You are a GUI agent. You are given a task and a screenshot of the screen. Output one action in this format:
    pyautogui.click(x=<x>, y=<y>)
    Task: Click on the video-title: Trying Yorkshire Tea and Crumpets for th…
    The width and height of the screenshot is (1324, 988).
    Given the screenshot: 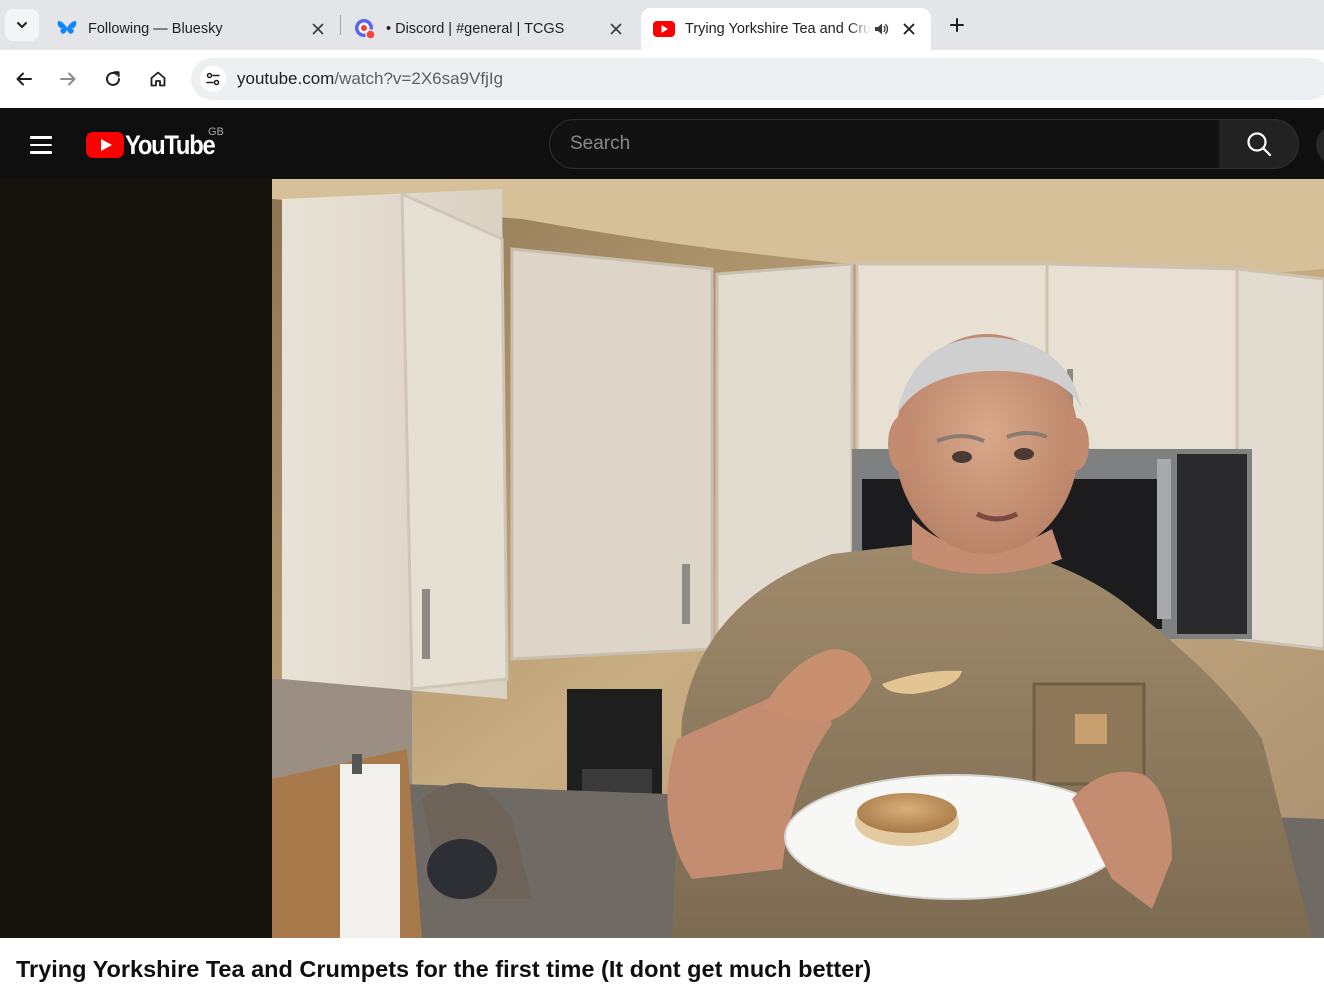 What is the action you would take?
    pyautogui.click(x=444, y=969)
    